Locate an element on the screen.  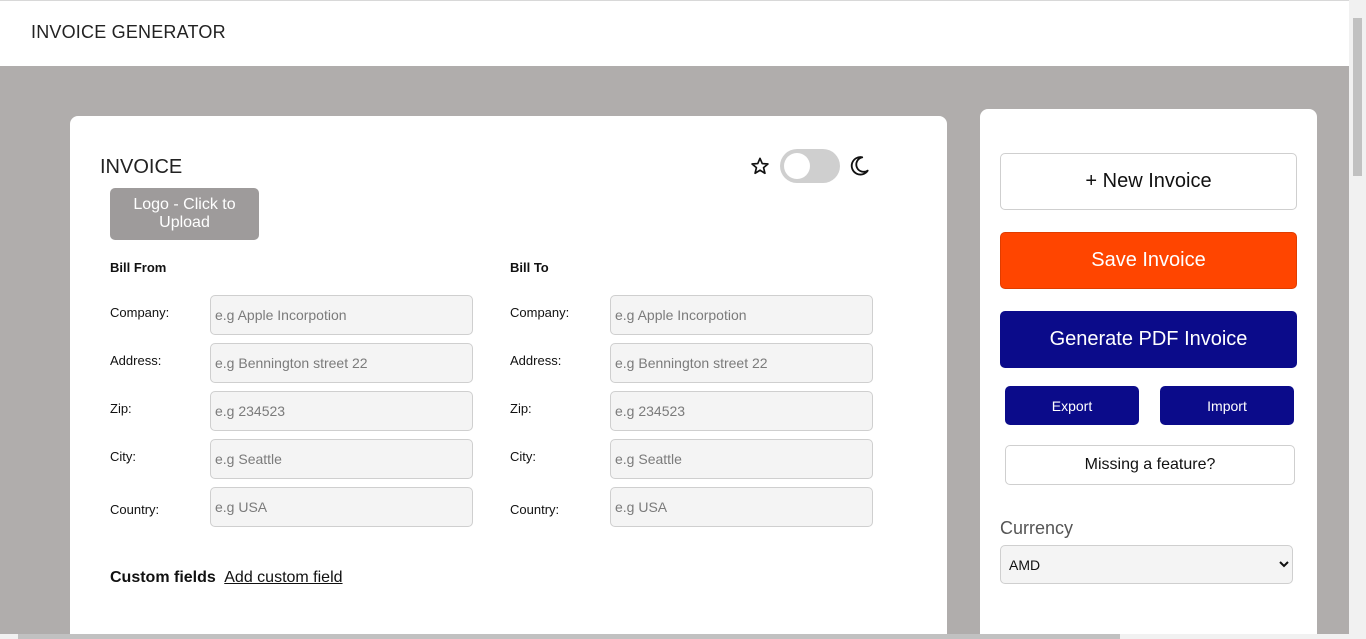
import-button: Import is located at coordinates (1227, 405).